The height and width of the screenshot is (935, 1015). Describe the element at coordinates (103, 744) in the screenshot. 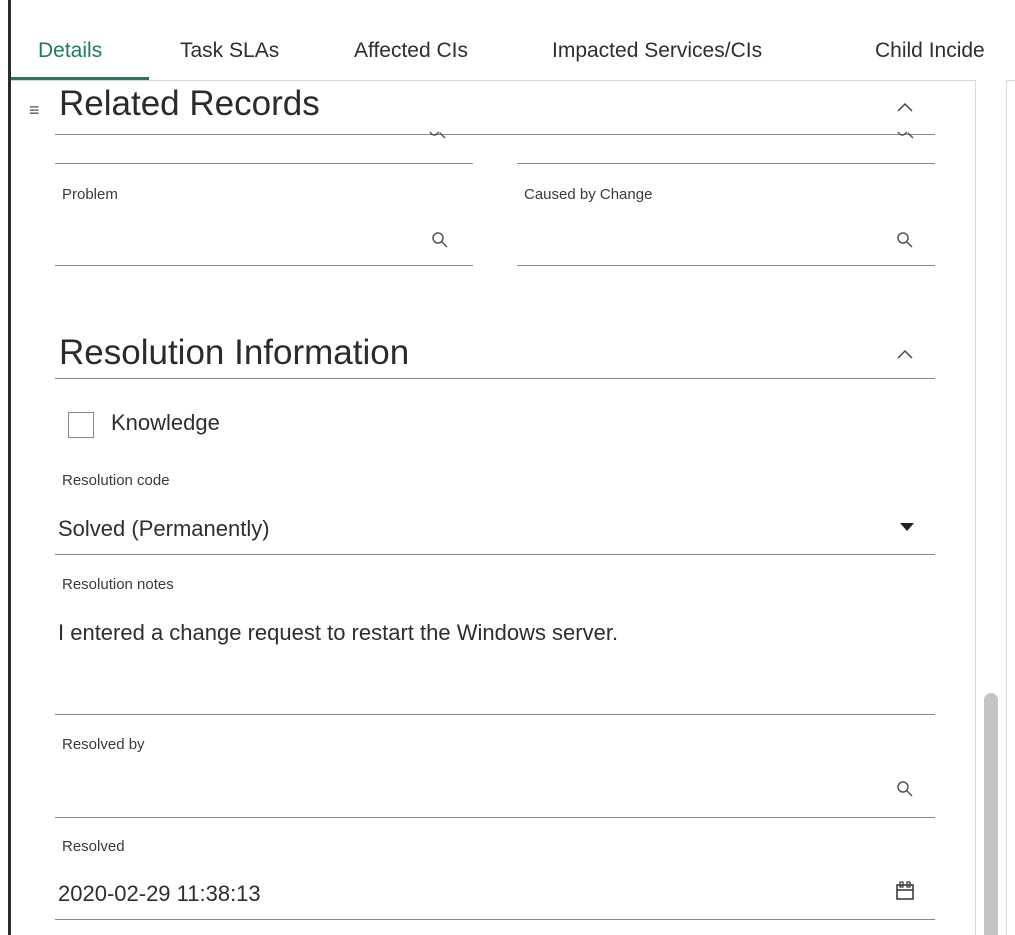

I see `resolved-by-label: Resolved by` at that location.